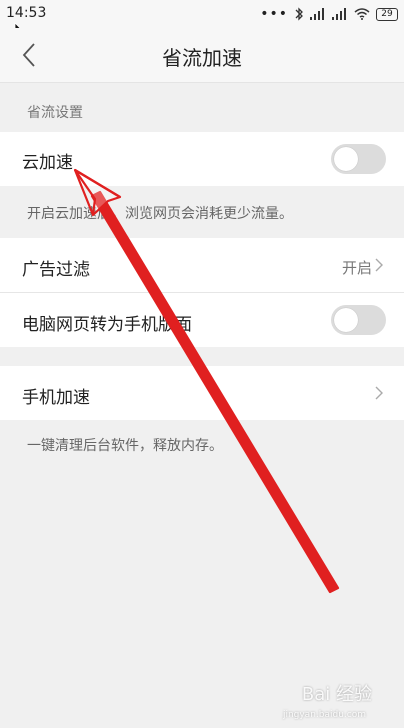  What do you see at coordinates (125, 446) in the screenshot?
I see `phone-speedup-hint: 一键清理后台软件，释放内存。` at bounding box center [125, 446].